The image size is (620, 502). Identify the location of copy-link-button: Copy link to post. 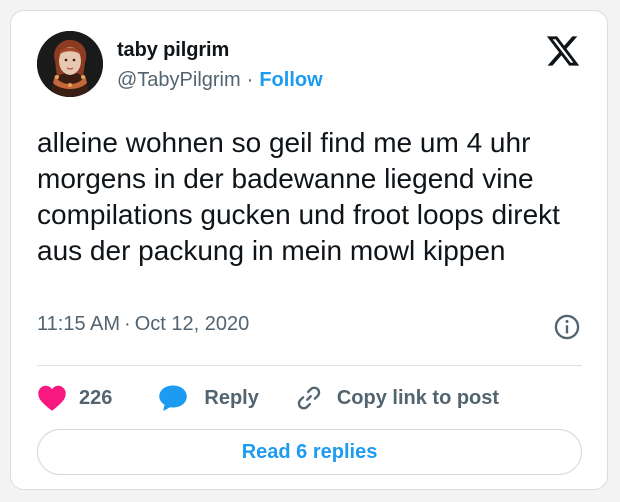
(397, 398).